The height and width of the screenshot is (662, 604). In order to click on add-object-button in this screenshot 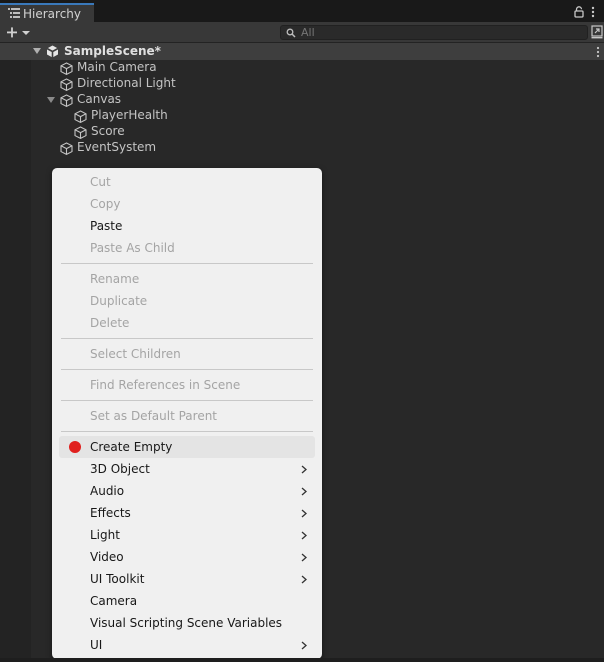, I will do `click(19, 32)`.